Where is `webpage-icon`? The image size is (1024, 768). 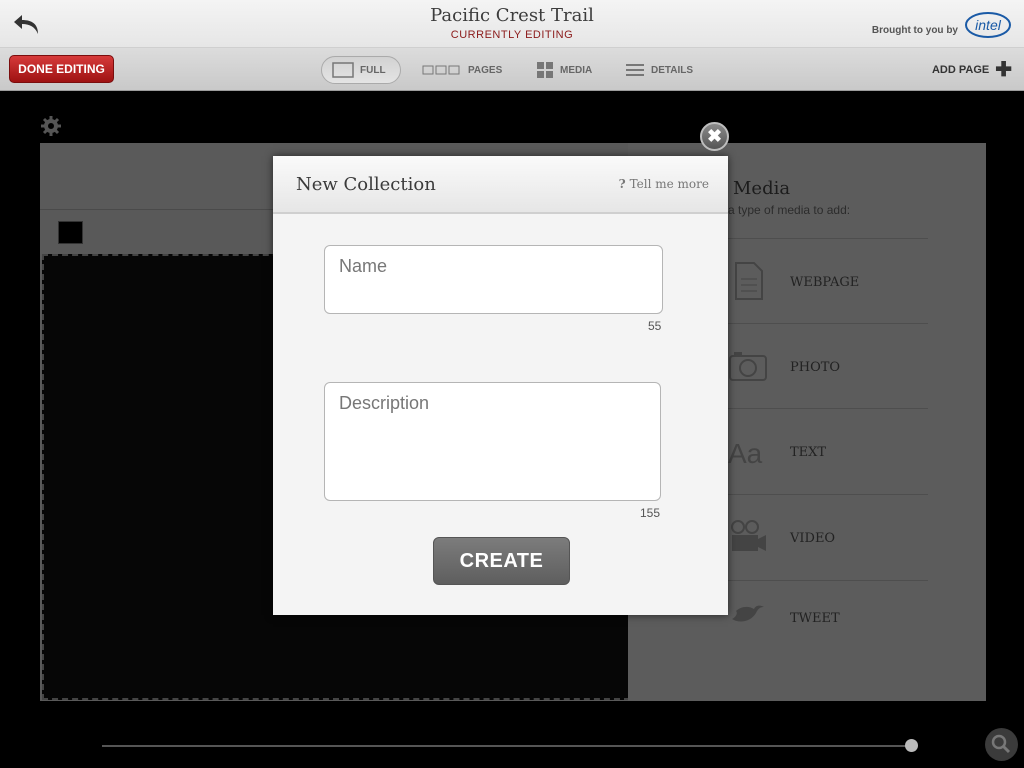 webpage-icon is located at coordinates (749, 281).